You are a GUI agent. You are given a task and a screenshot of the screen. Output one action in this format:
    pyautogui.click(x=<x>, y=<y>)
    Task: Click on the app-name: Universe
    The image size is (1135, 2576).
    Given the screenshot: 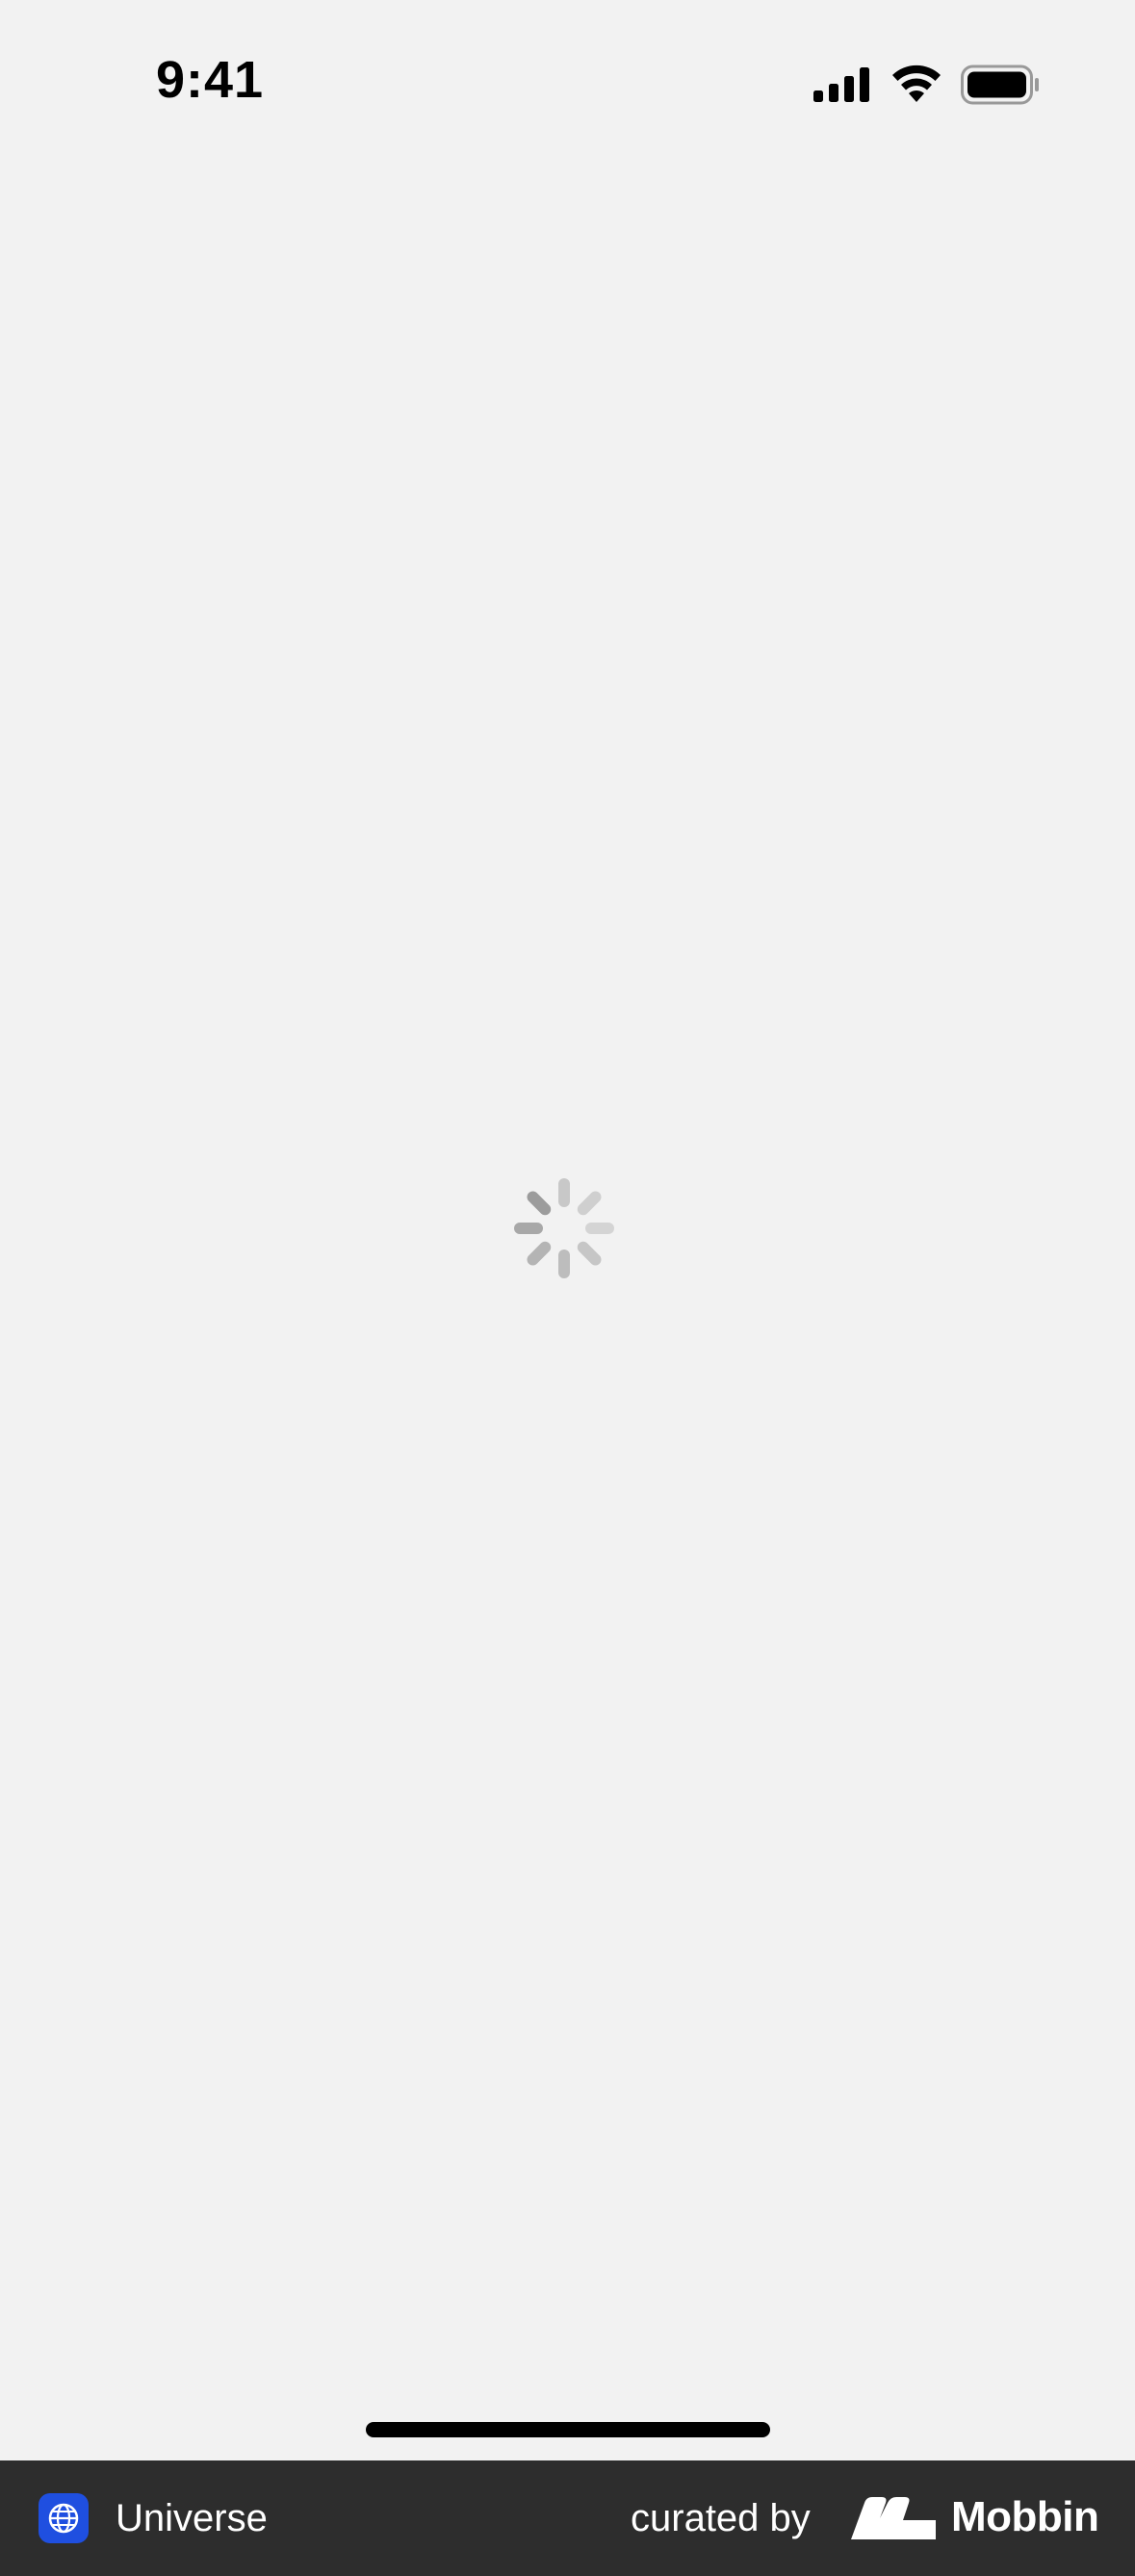 What is the action you would take?
    pyautogui.click(x=192, y=2518)
    